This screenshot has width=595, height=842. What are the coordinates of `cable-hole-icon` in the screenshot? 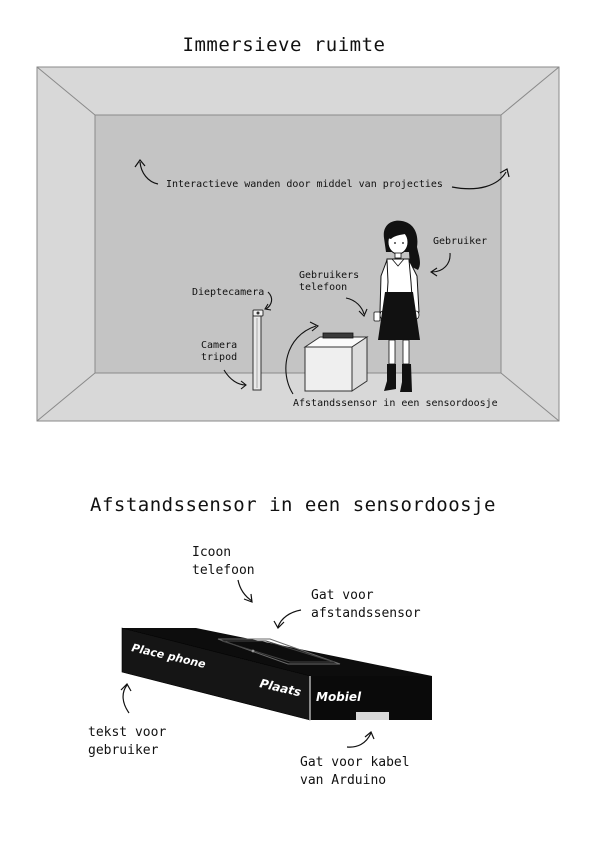 It's located at (372, 716).